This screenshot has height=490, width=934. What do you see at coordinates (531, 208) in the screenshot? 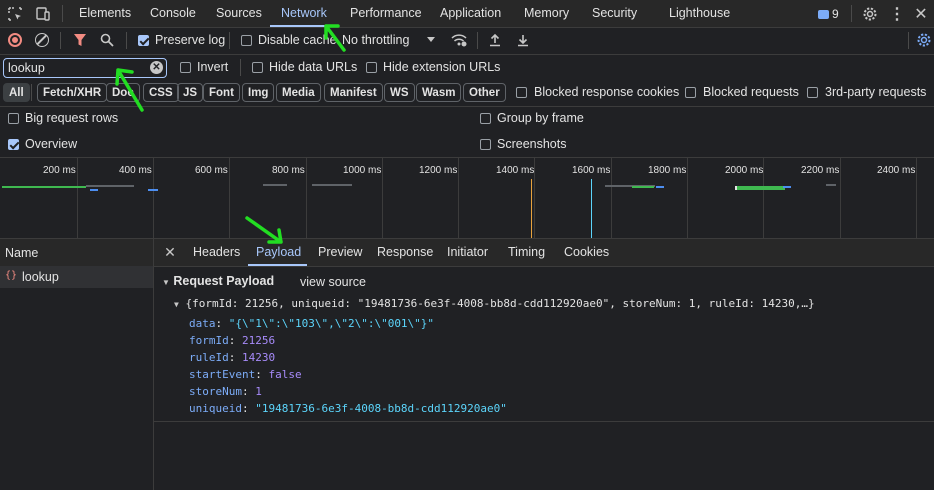
I see `dom-content-loaded-marker` at bounding box center [531, 208].